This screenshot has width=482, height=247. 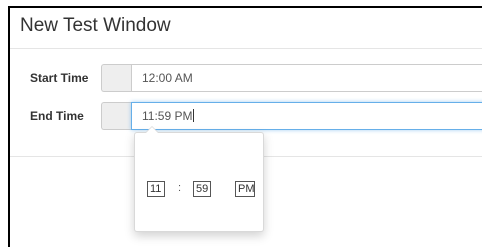 I want to click on popover-arrow-inner, so click(x=152, y=130).